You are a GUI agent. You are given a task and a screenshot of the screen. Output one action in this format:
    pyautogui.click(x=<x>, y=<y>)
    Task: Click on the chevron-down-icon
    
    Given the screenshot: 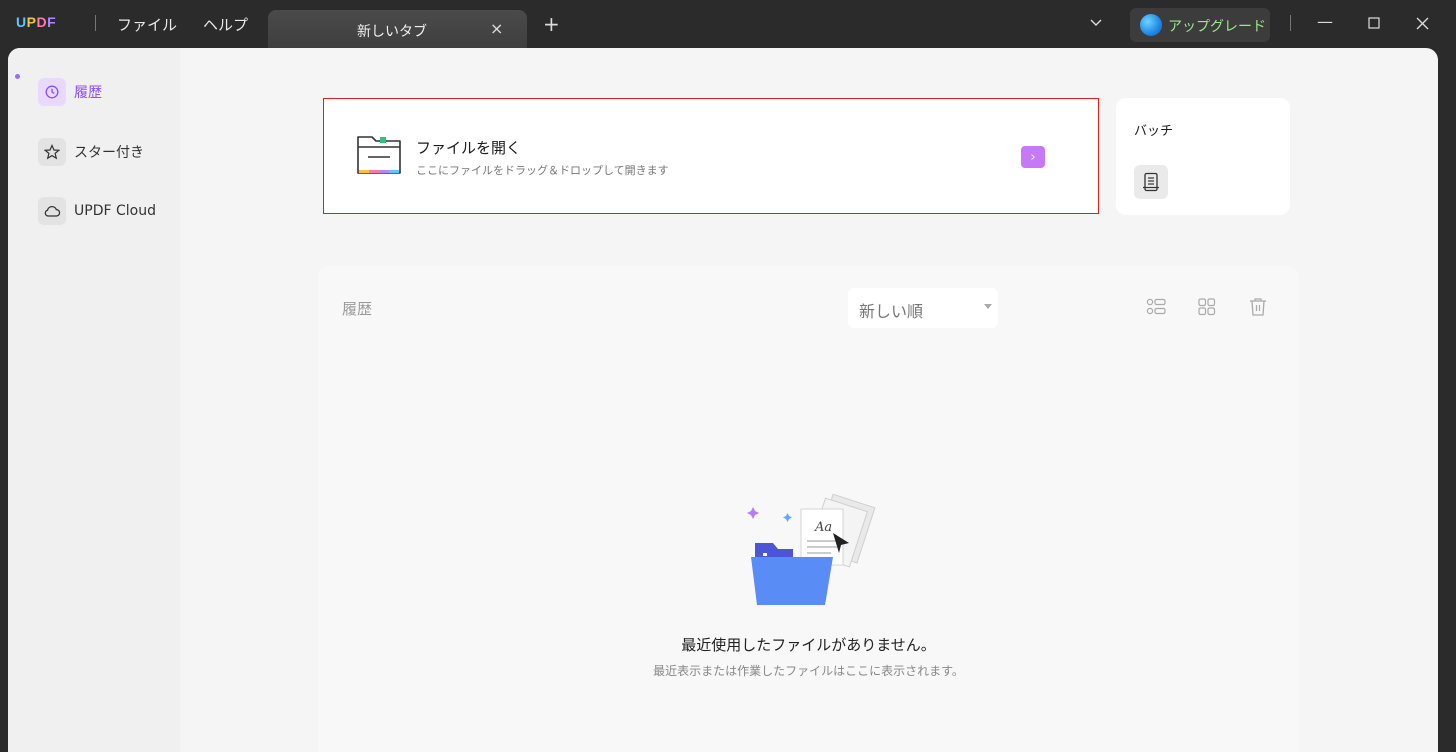 What is the action you would take?
    pyautogui.click(x=1096, y=22)
    